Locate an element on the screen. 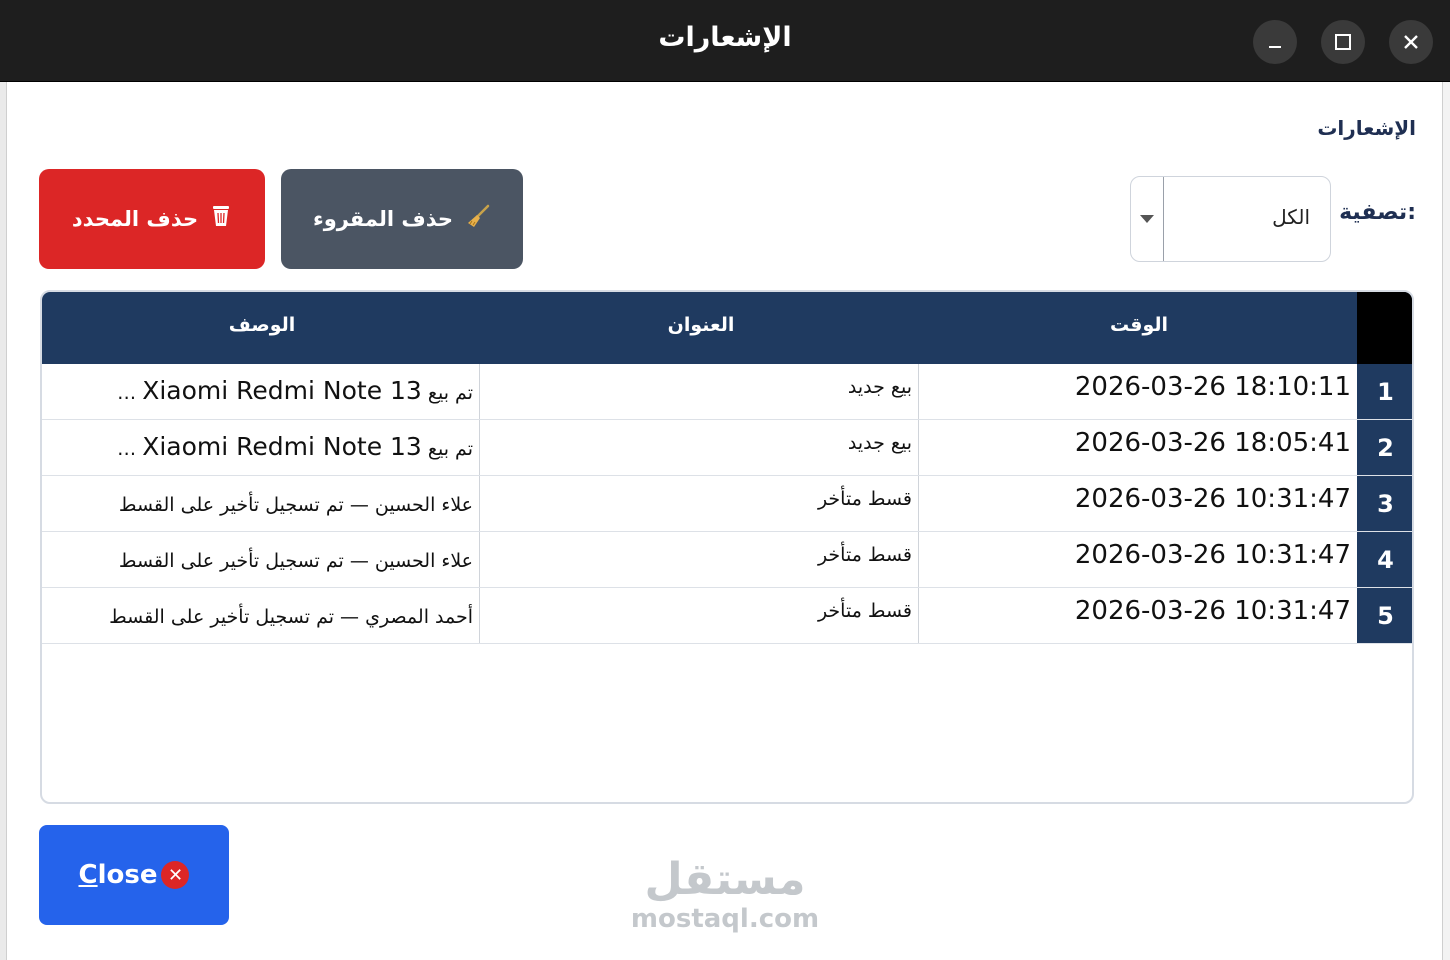 Image resolution: width=1450 pixels, height=960 pixels. watermark-logo: مستقل mostaql.com is located at coordinates (725, 894).